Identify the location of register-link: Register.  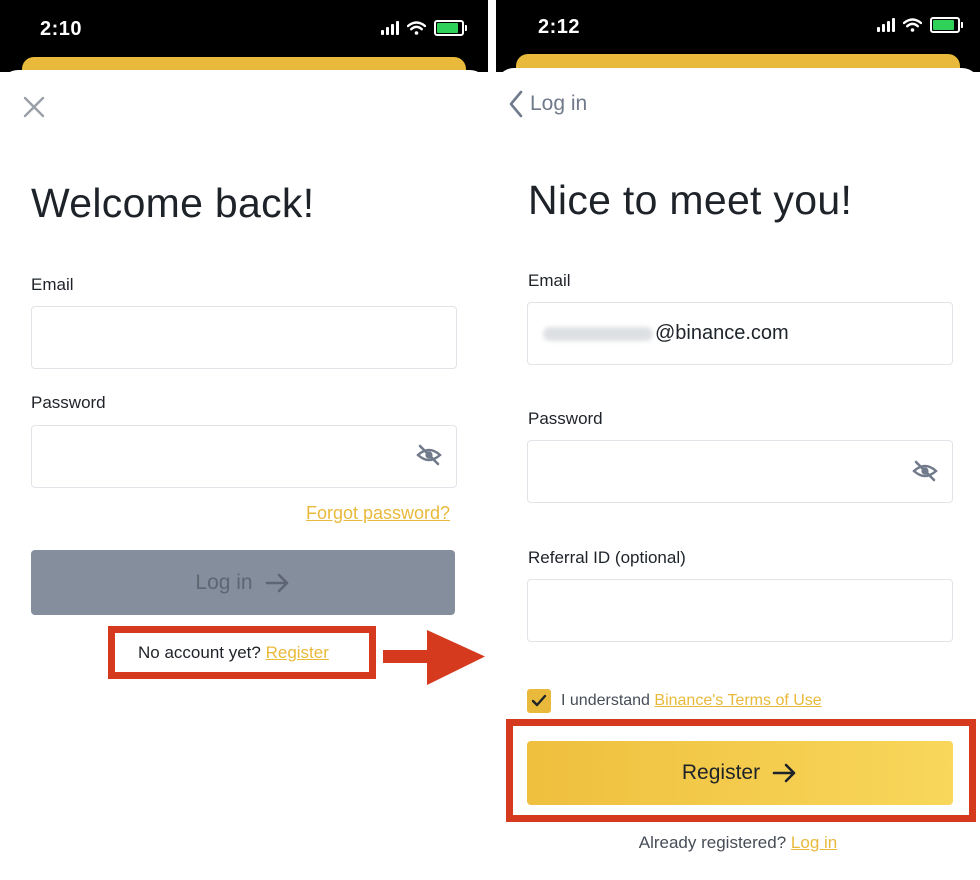
(297, 652).